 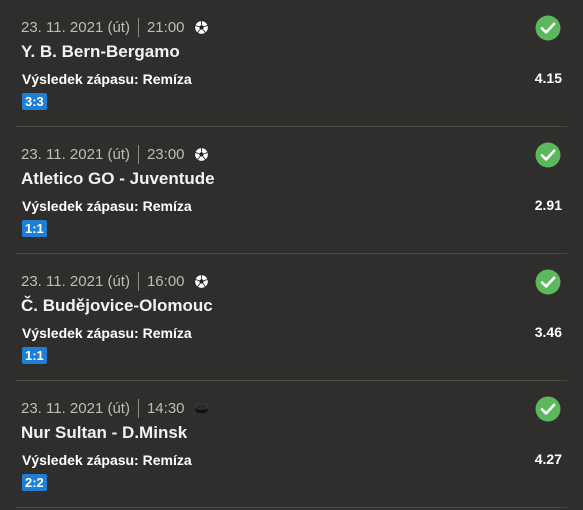 I want to click on hockey-puck-icon, so click(x=201, y=408).